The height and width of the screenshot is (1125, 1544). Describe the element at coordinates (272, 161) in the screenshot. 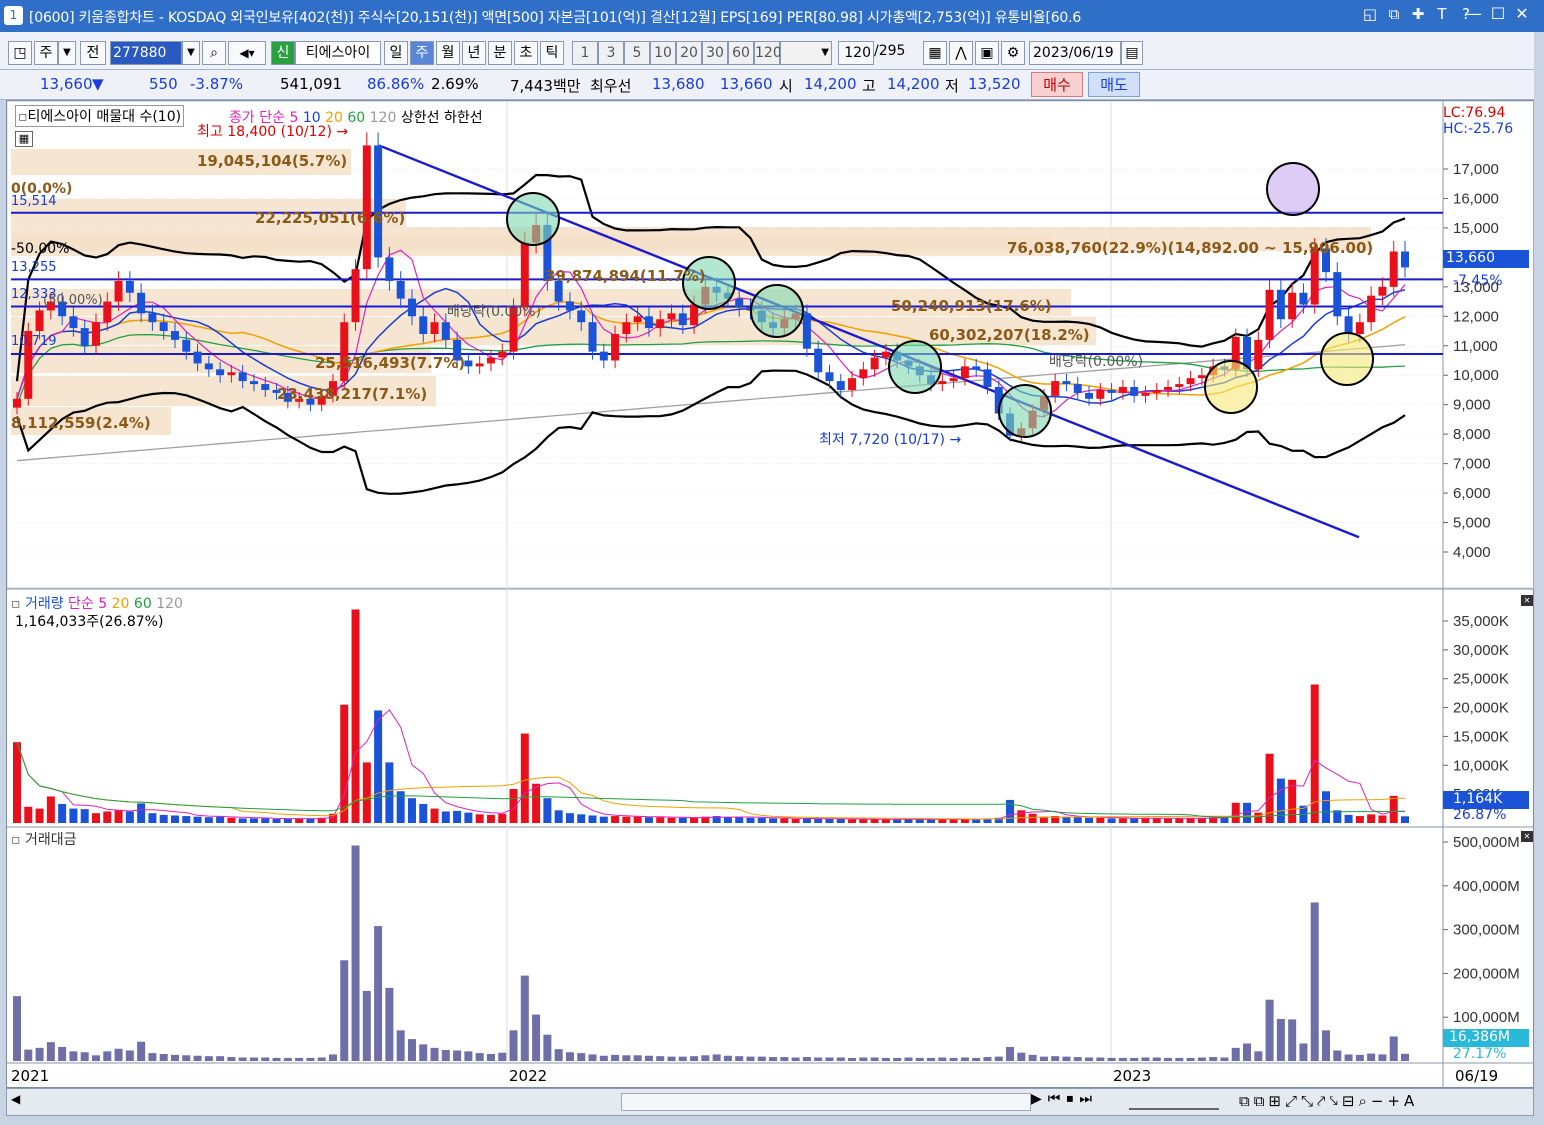

I see `profile-label-1: 19,045,104(5.7%)` at that location.